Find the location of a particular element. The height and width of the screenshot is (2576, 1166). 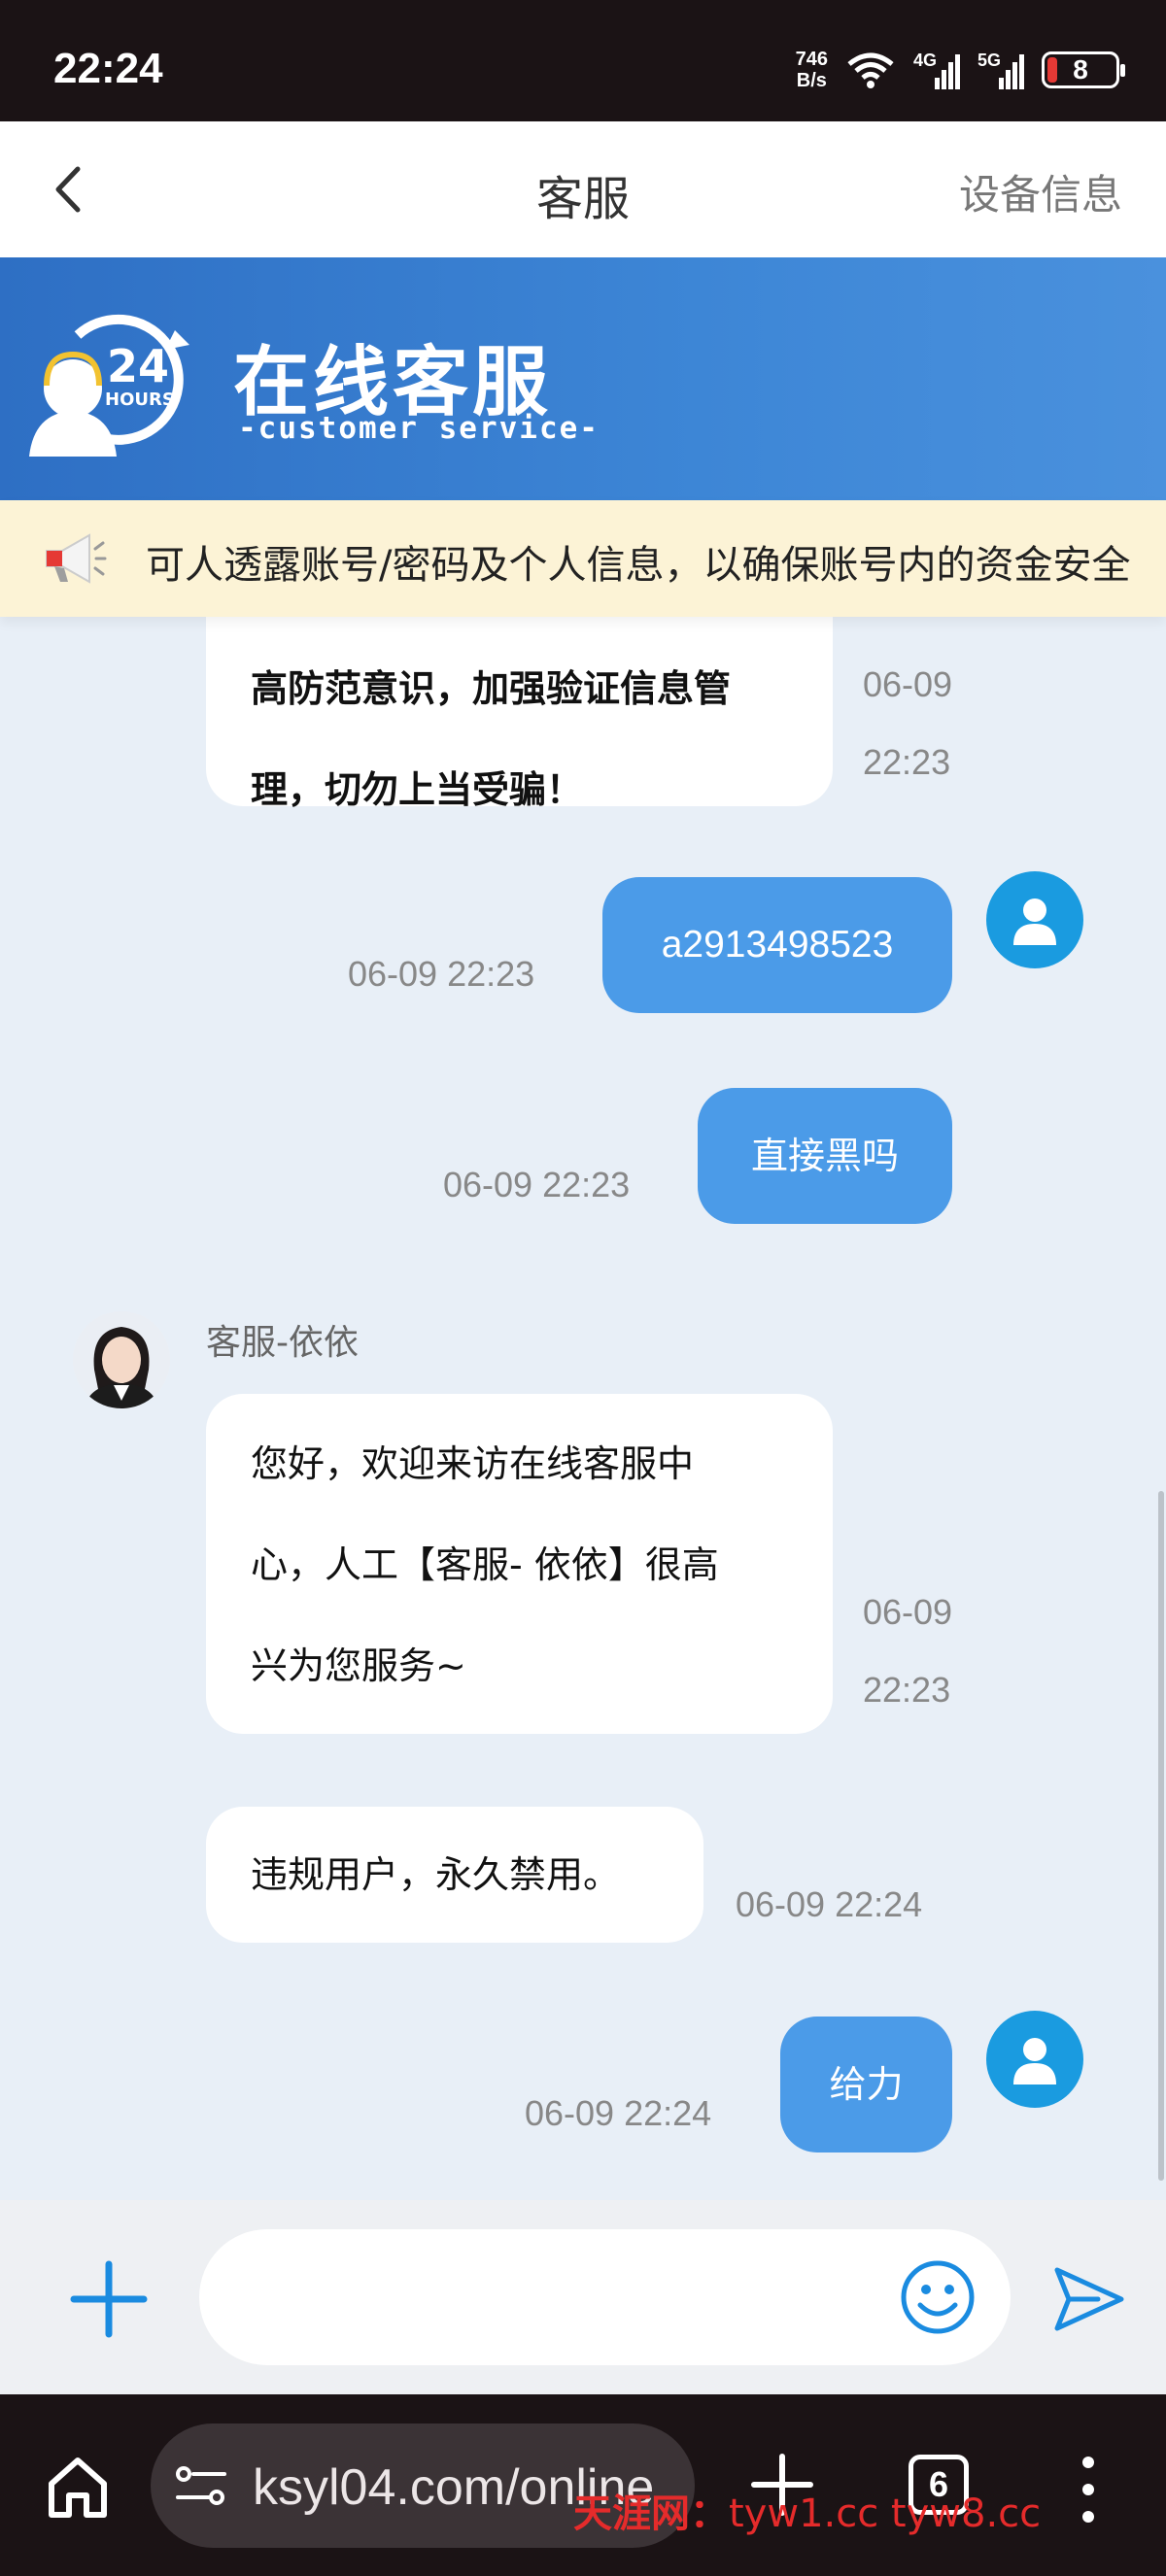

notice-text: 可人透露账号/密码及个人信息，以确保账号内的资金安全 is located at coordinates (638, 565).